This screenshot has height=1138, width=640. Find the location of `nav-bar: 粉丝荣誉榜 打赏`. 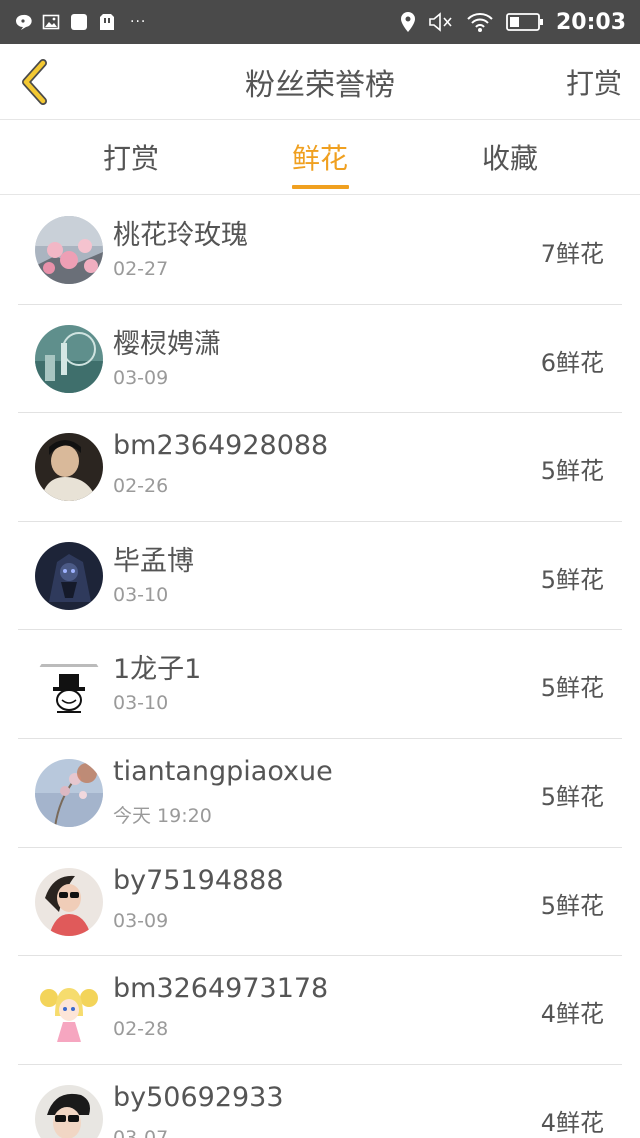

nav-bar: 粉丝荣誉榜 打赏 is located at coordinates (320, 82).